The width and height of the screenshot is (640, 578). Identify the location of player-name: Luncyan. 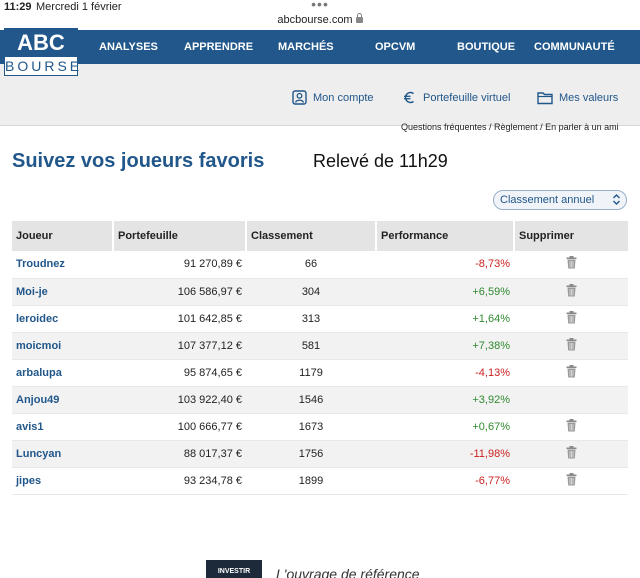
(62, 454).